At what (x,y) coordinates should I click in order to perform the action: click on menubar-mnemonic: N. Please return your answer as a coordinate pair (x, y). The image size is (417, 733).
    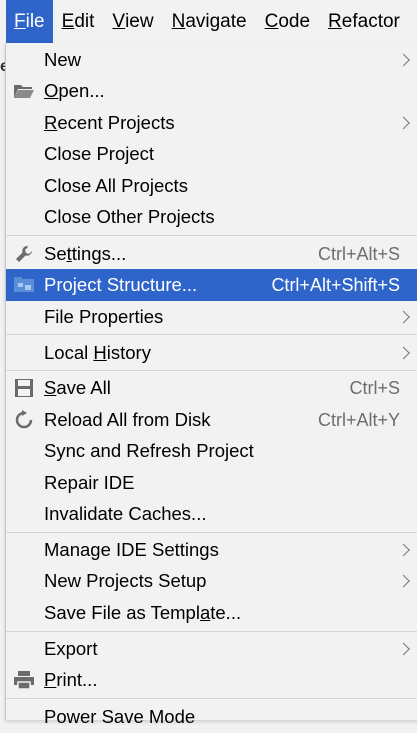
    Looking at the image, I should click on (178, 21).